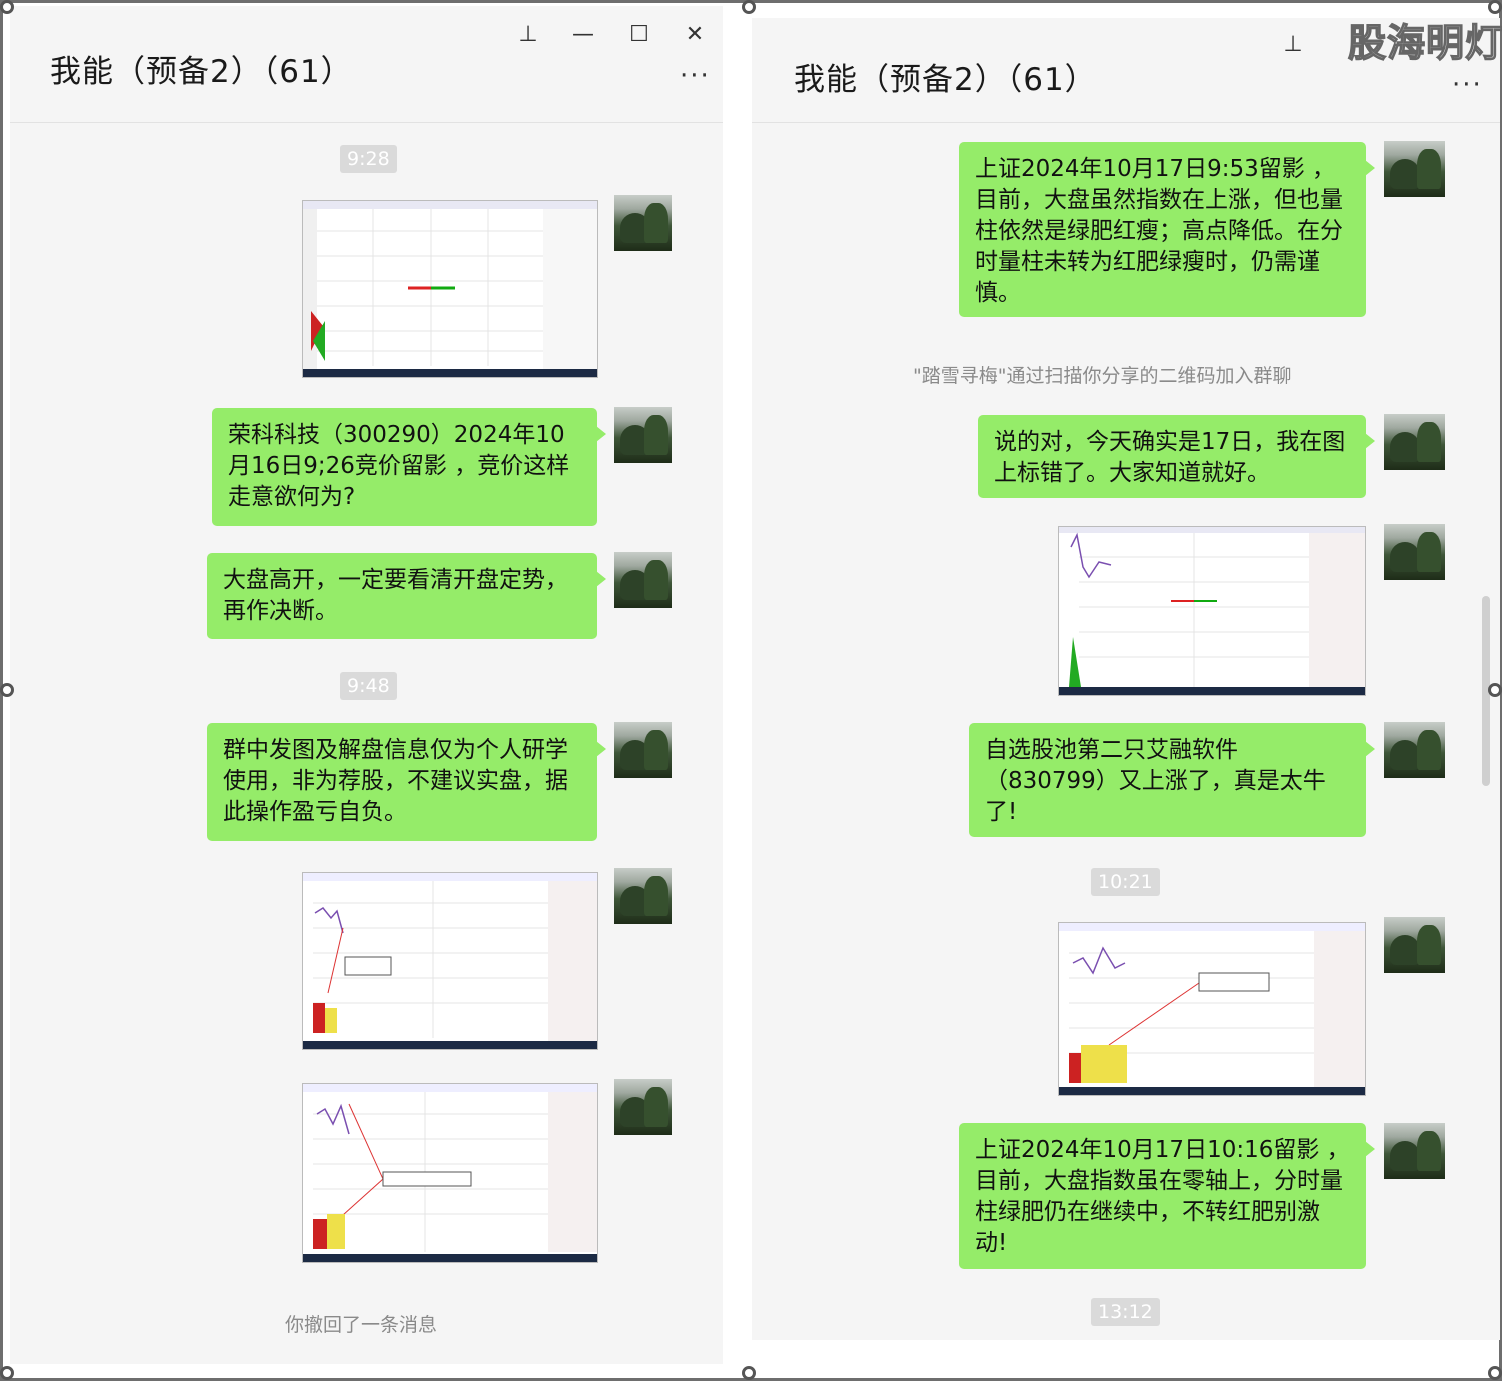 Image resolution: width=1502 pixels, height=1381 pixels. What do you see at coordinates (945, 80) in the screenshot?
I see `right-chat-title: 我能（预备2）（61）` at bounding box center [945, 80].